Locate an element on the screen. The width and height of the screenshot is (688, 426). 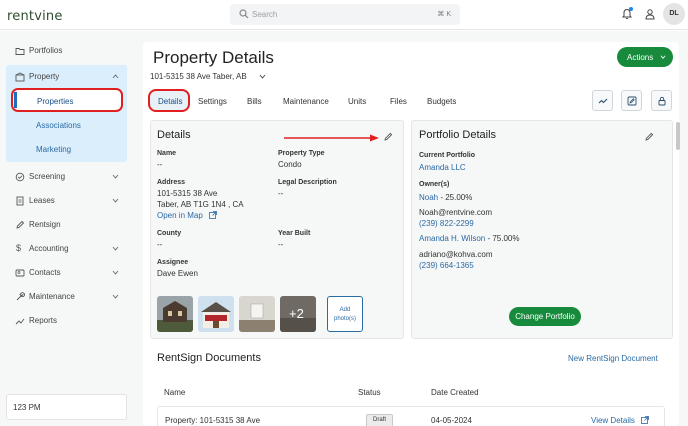
sidebar-subitem-label: Properties is located at coordinates (55, 101).